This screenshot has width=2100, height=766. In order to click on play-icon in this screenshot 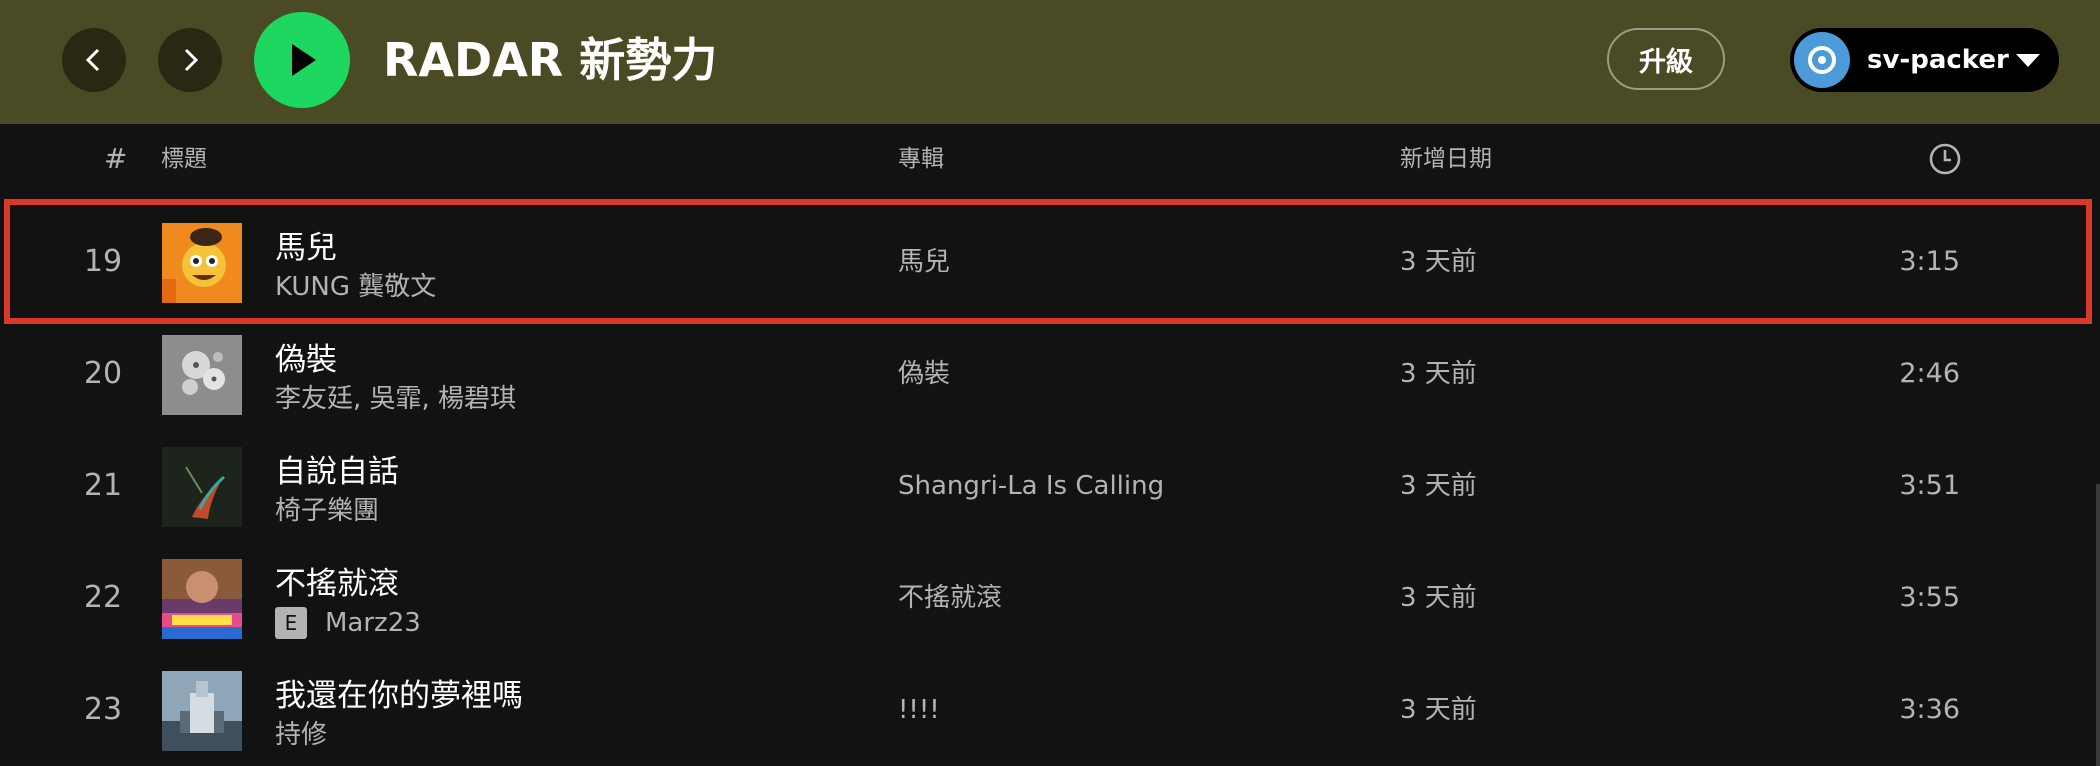, I will do `click(304, 60)`.